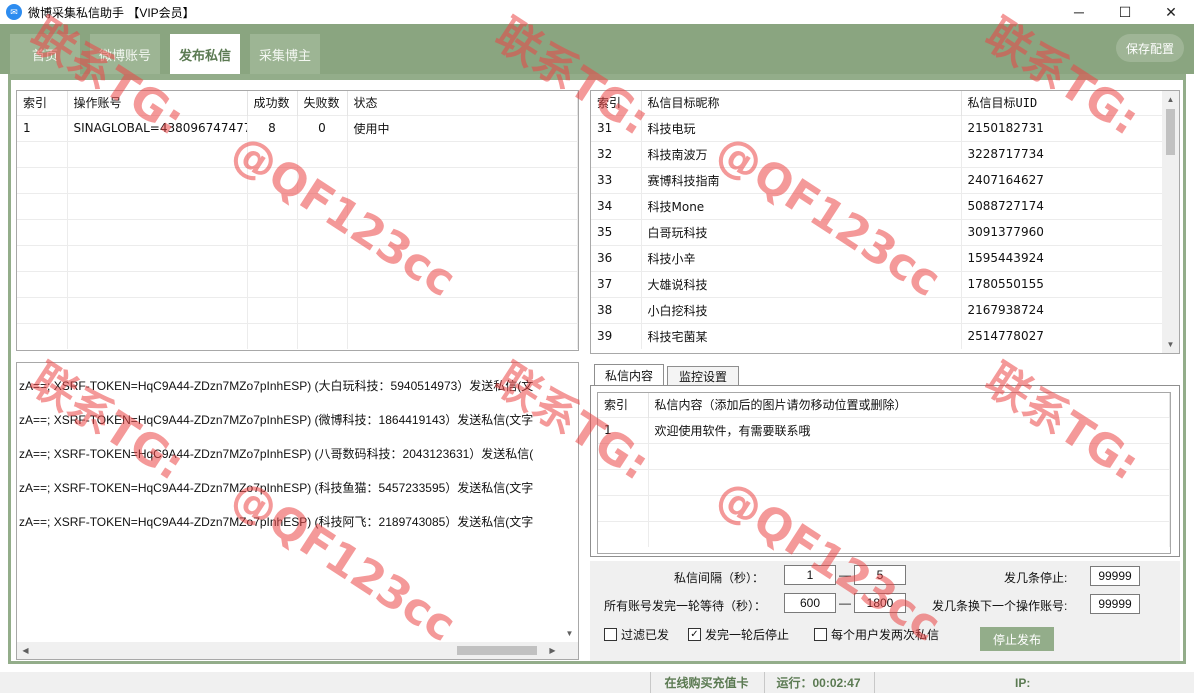  I want to click on message-tab-page: 索引 私信内容（添加后的图片请勿移动位置或删除） 1 欢迎使用软件，有需要联系哦, so click(885, 471).